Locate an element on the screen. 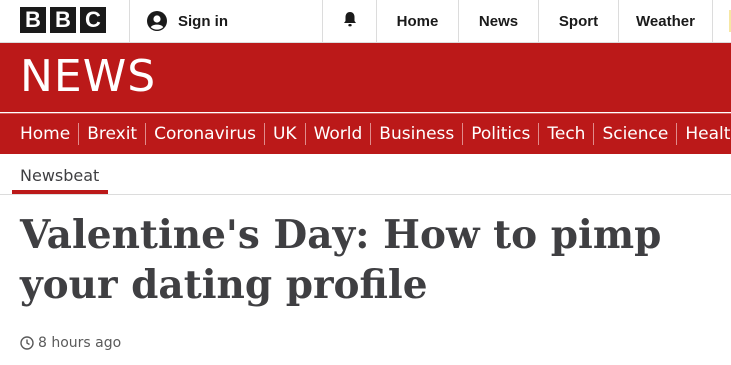 This screenshot has height=365, width=731. section-nav-tech: Tech is located at coordinates (565, 134).